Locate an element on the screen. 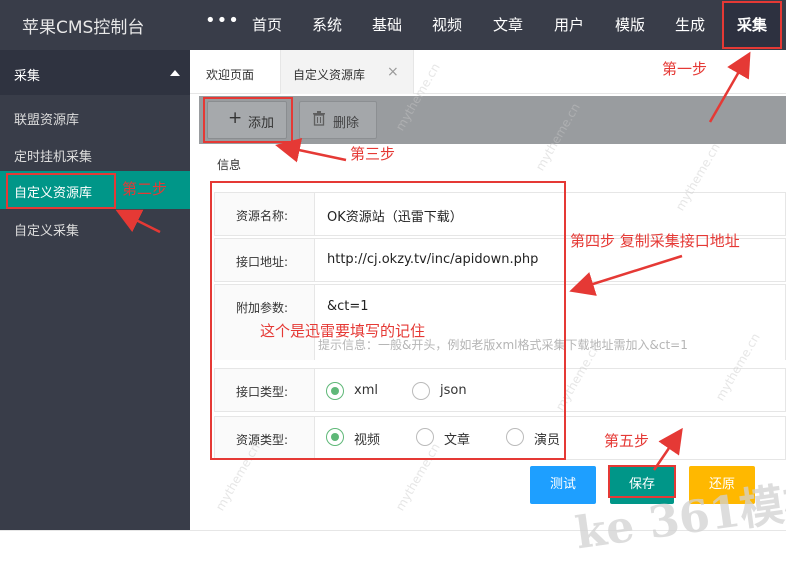  annotation-step4: 第四步 复制采集接口地址 is located at coordinates (655, 241).